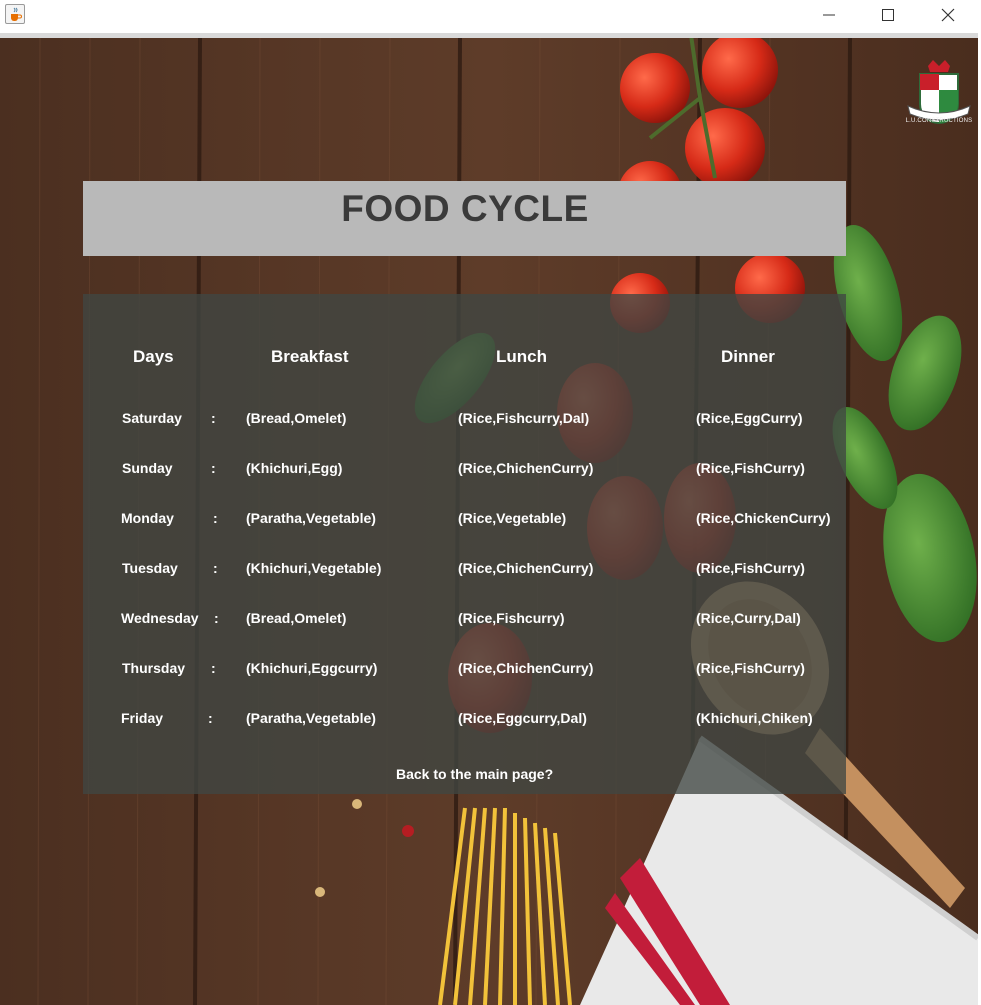  Describe the element at coordinates (490, 17) in the screenshot. I see `window-title-bar` at that location.